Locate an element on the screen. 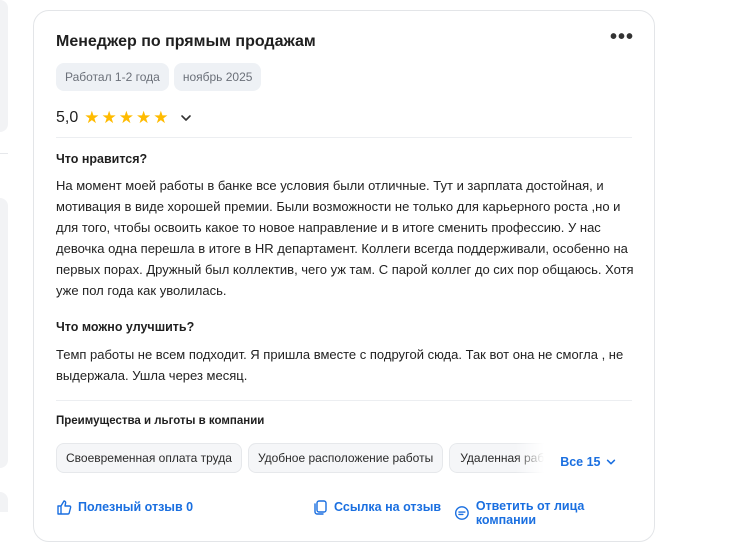 This screenshot has width=751, height=542. copy-link-icon is located at coordinates (320, 507).